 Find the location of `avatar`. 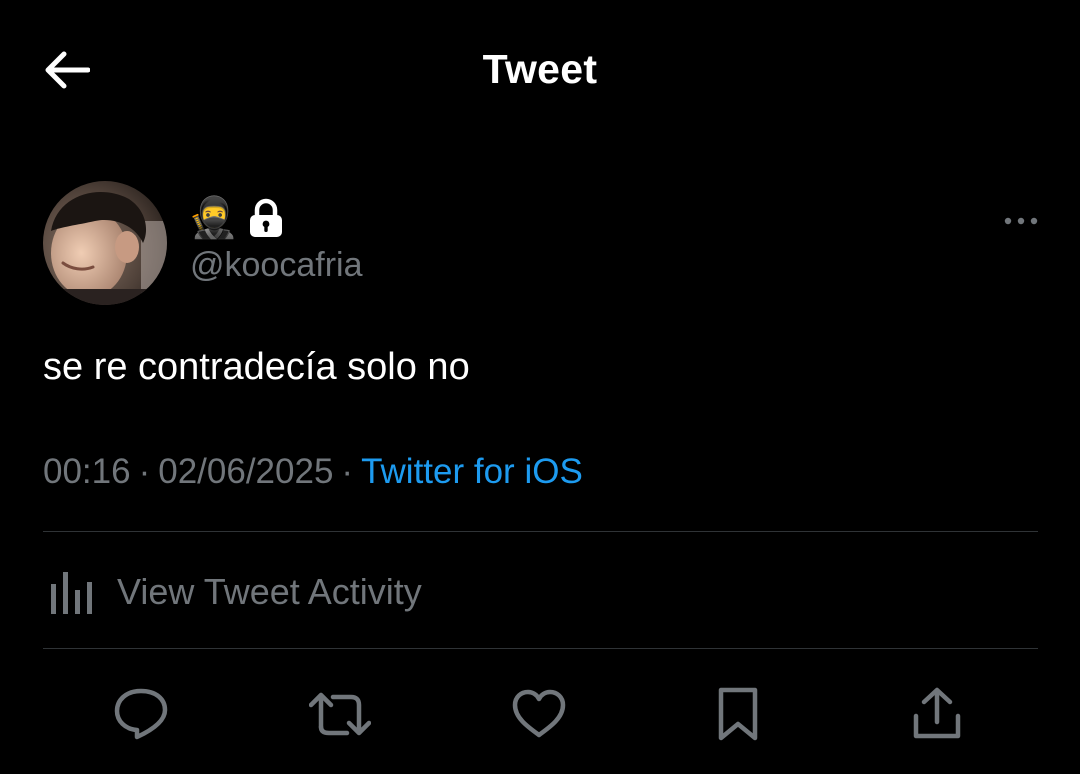

avatar is located at coordinates (105, 243).